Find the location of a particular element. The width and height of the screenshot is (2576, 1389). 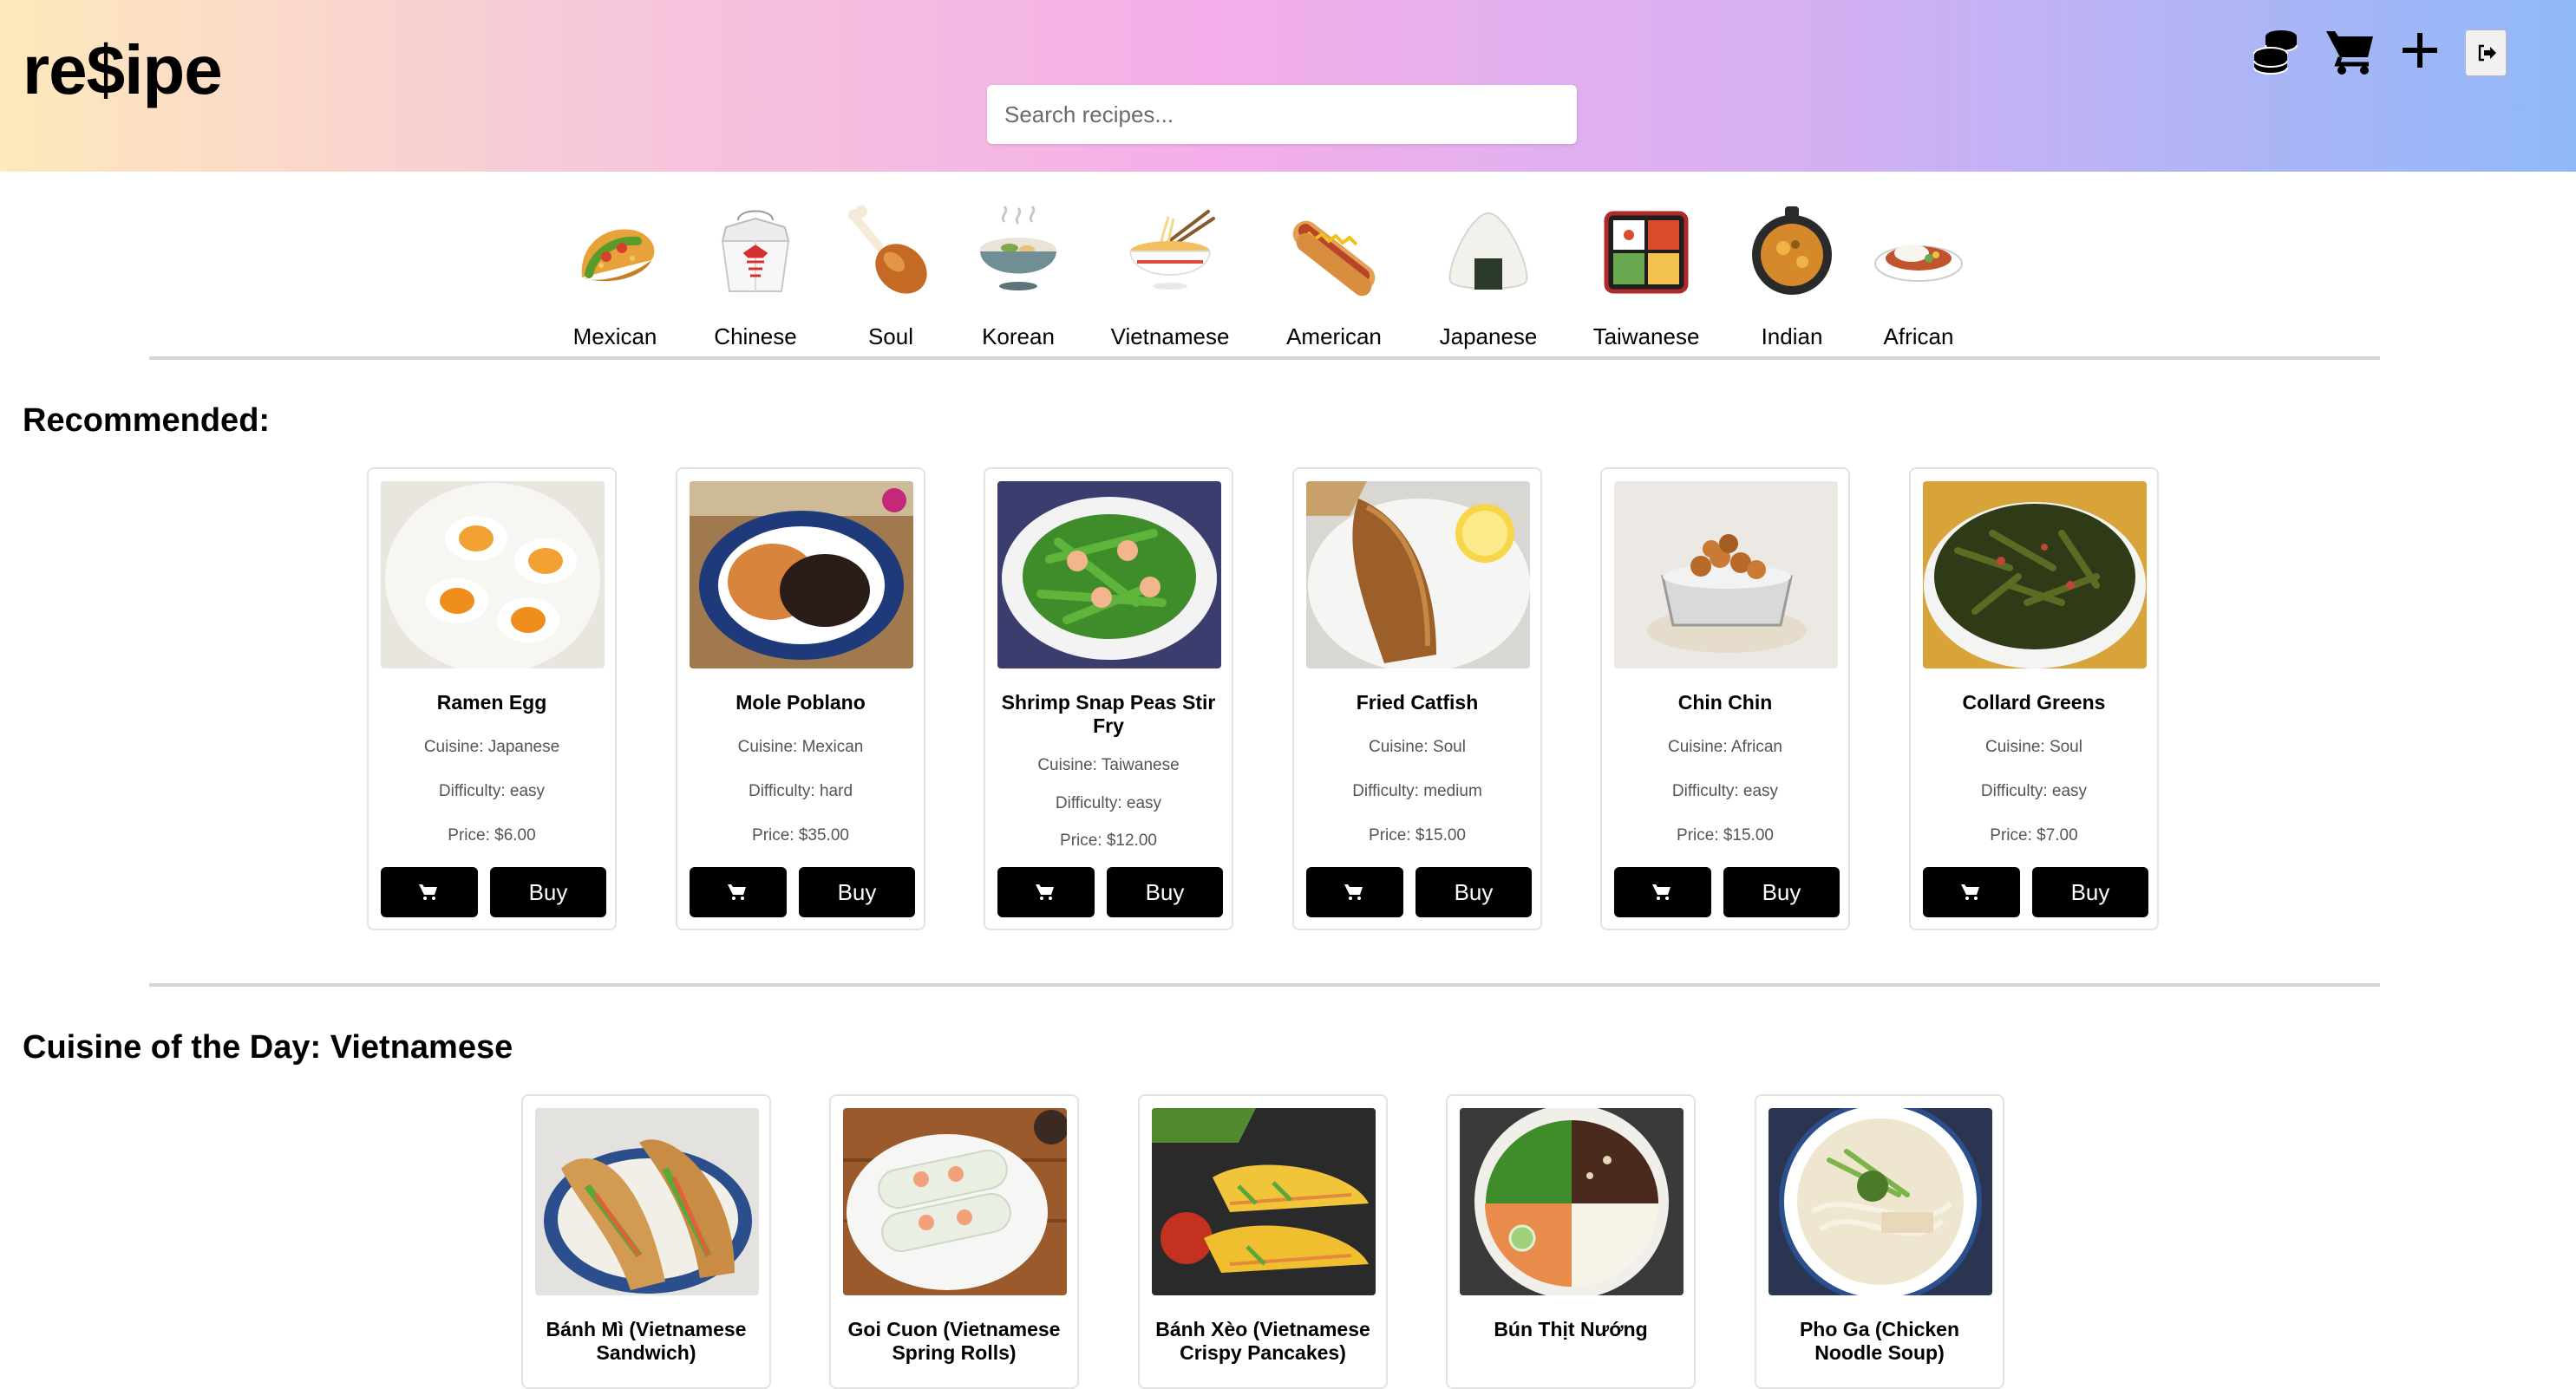

category-chinese: Chinese is located at coordinates (755, 275).